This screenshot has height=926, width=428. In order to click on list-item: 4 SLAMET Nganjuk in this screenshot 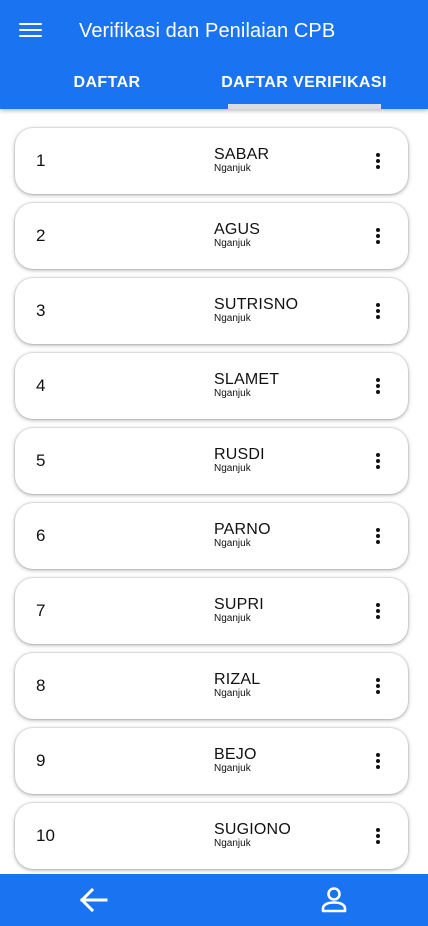, I will do `click(211, 386)`.